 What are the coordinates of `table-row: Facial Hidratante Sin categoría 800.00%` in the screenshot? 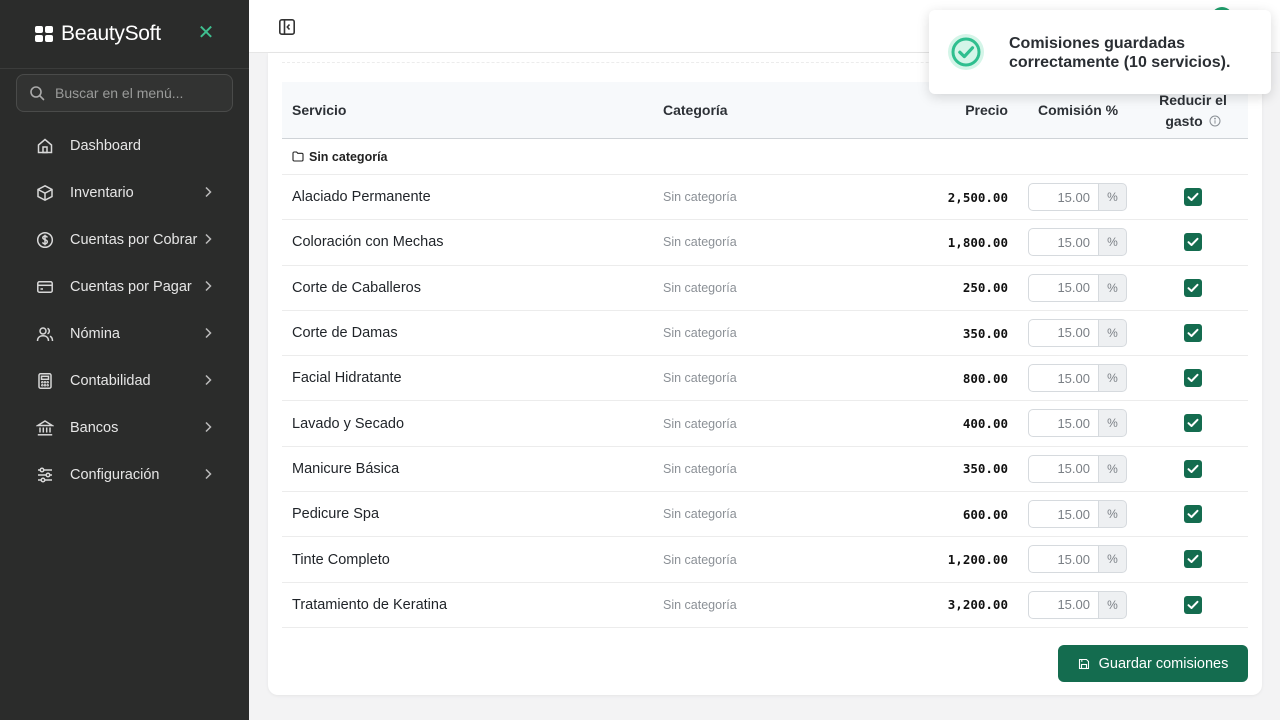 It's located at (765, 379).